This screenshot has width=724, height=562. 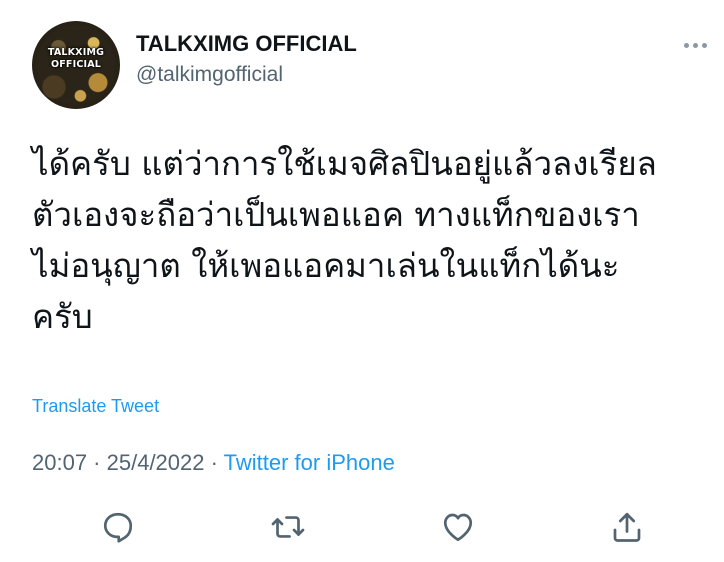 What do you see at coordinates (309, 462) in the screenshot?
I see `tweet-source-link: Twitter for iPhone` at bounding box center [309, 462].